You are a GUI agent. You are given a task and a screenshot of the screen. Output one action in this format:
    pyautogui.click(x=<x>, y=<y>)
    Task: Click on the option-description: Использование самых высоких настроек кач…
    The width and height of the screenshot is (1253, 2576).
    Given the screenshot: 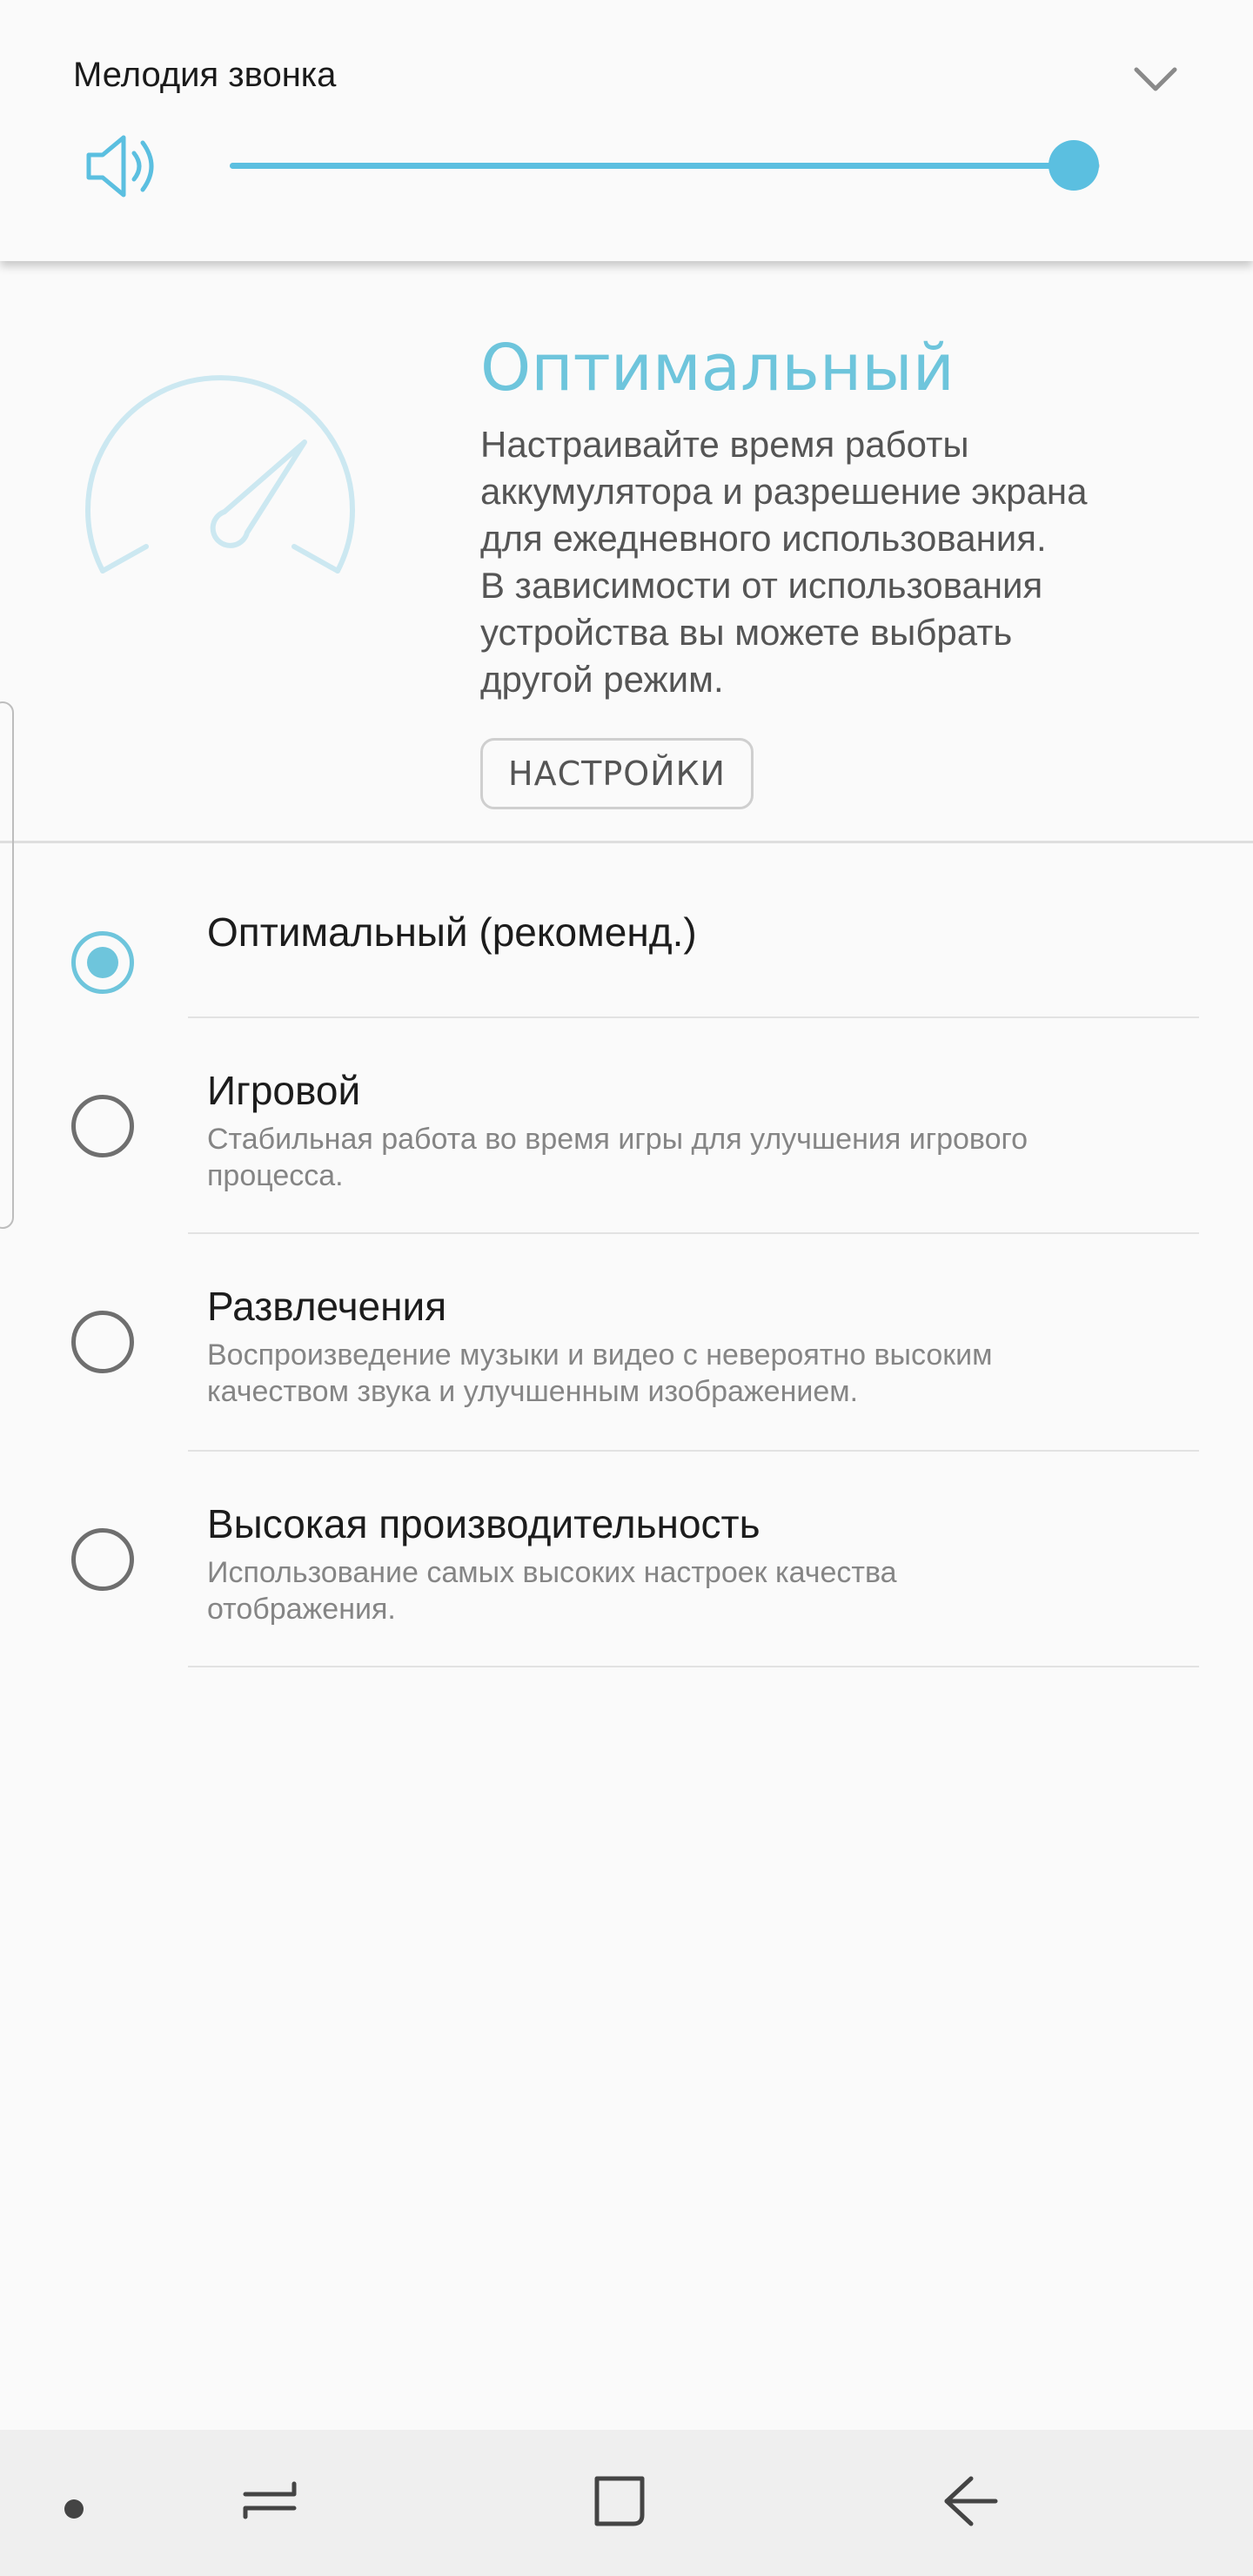 What is the action you would take?
    pyautogui.click(x=552, y=1591)
    